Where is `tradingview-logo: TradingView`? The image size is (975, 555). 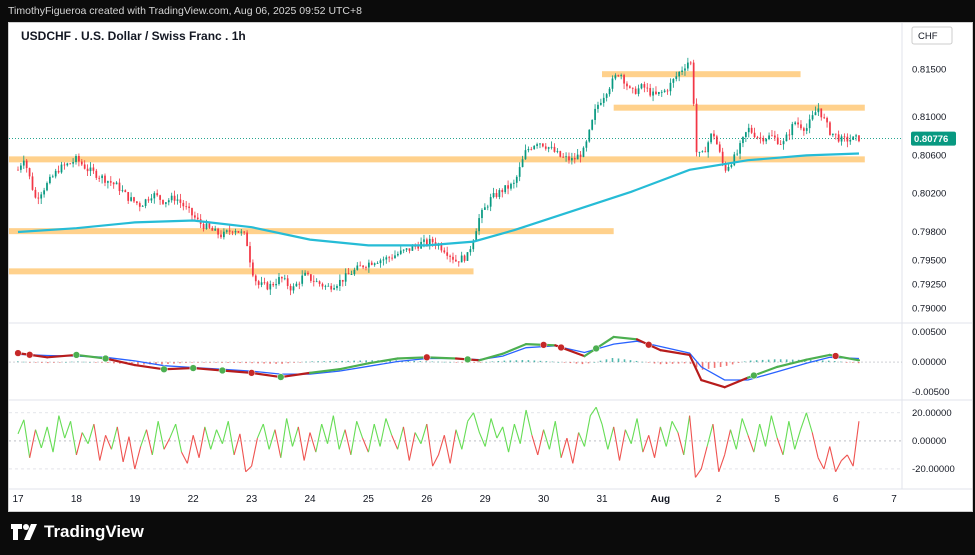
tradingview-logo: TradingView is located at coordinates (77, 532).